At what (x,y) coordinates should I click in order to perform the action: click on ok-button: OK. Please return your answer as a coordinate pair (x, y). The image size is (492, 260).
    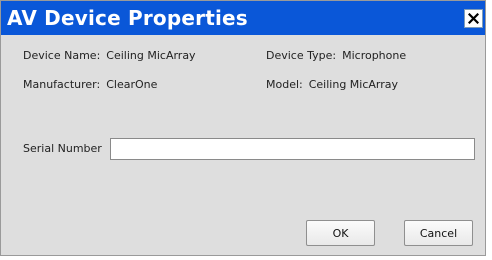
    Looking at the image, I should click on (340, 233).